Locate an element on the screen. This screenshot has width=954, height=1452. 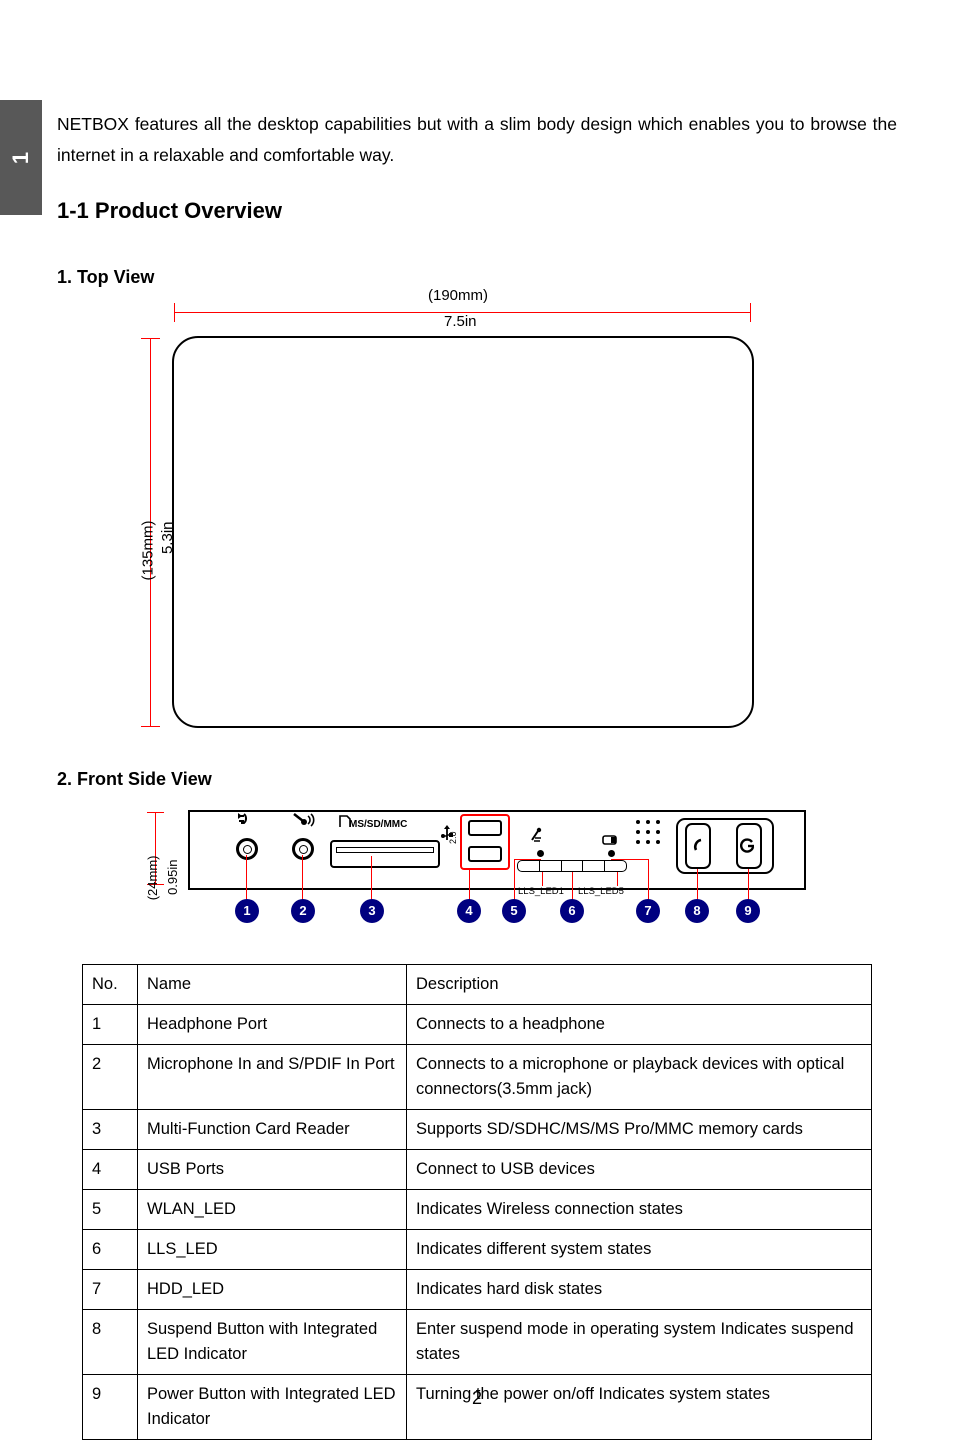
heading-front-side-view: 2. Front Side View is located at coordinates (134, 779).